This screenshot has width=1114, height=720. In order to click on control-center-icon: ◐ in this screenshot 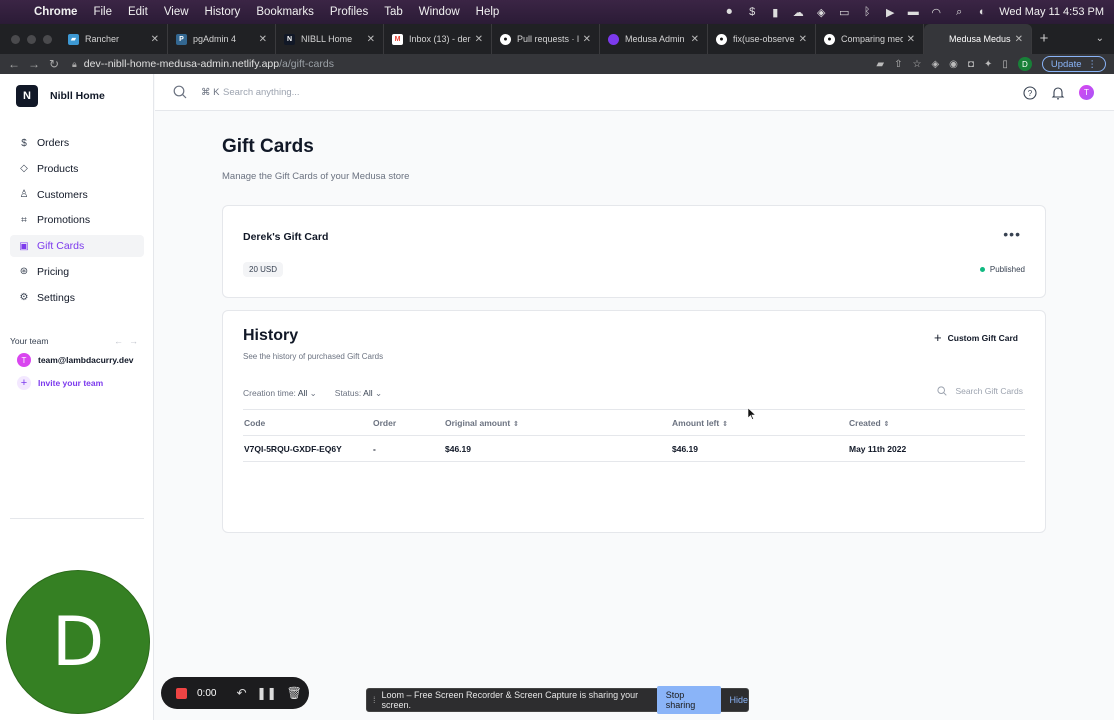, I will do `click(982, 12)`.